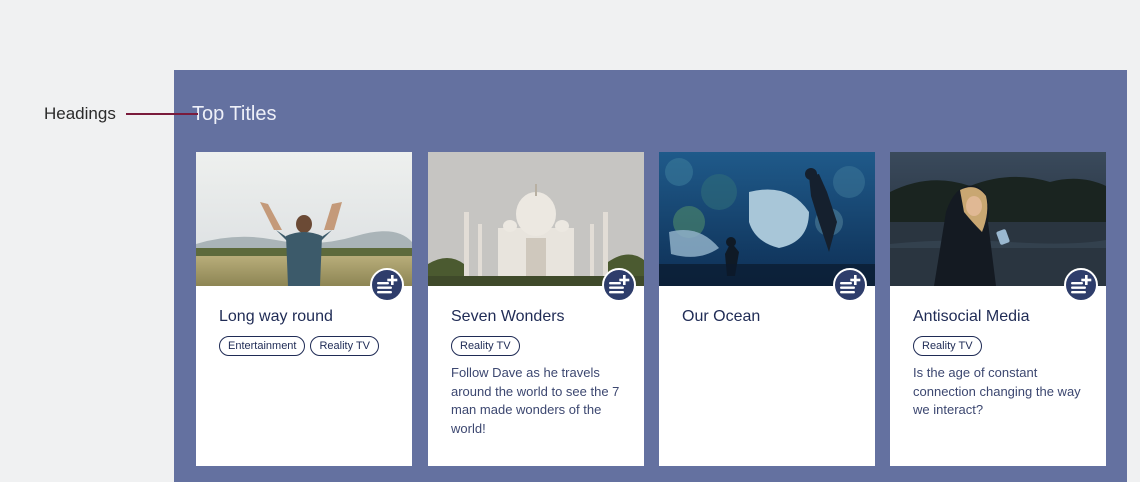  I want to click on title-card-our-ocean: Our Ocean, so click(767, 309).